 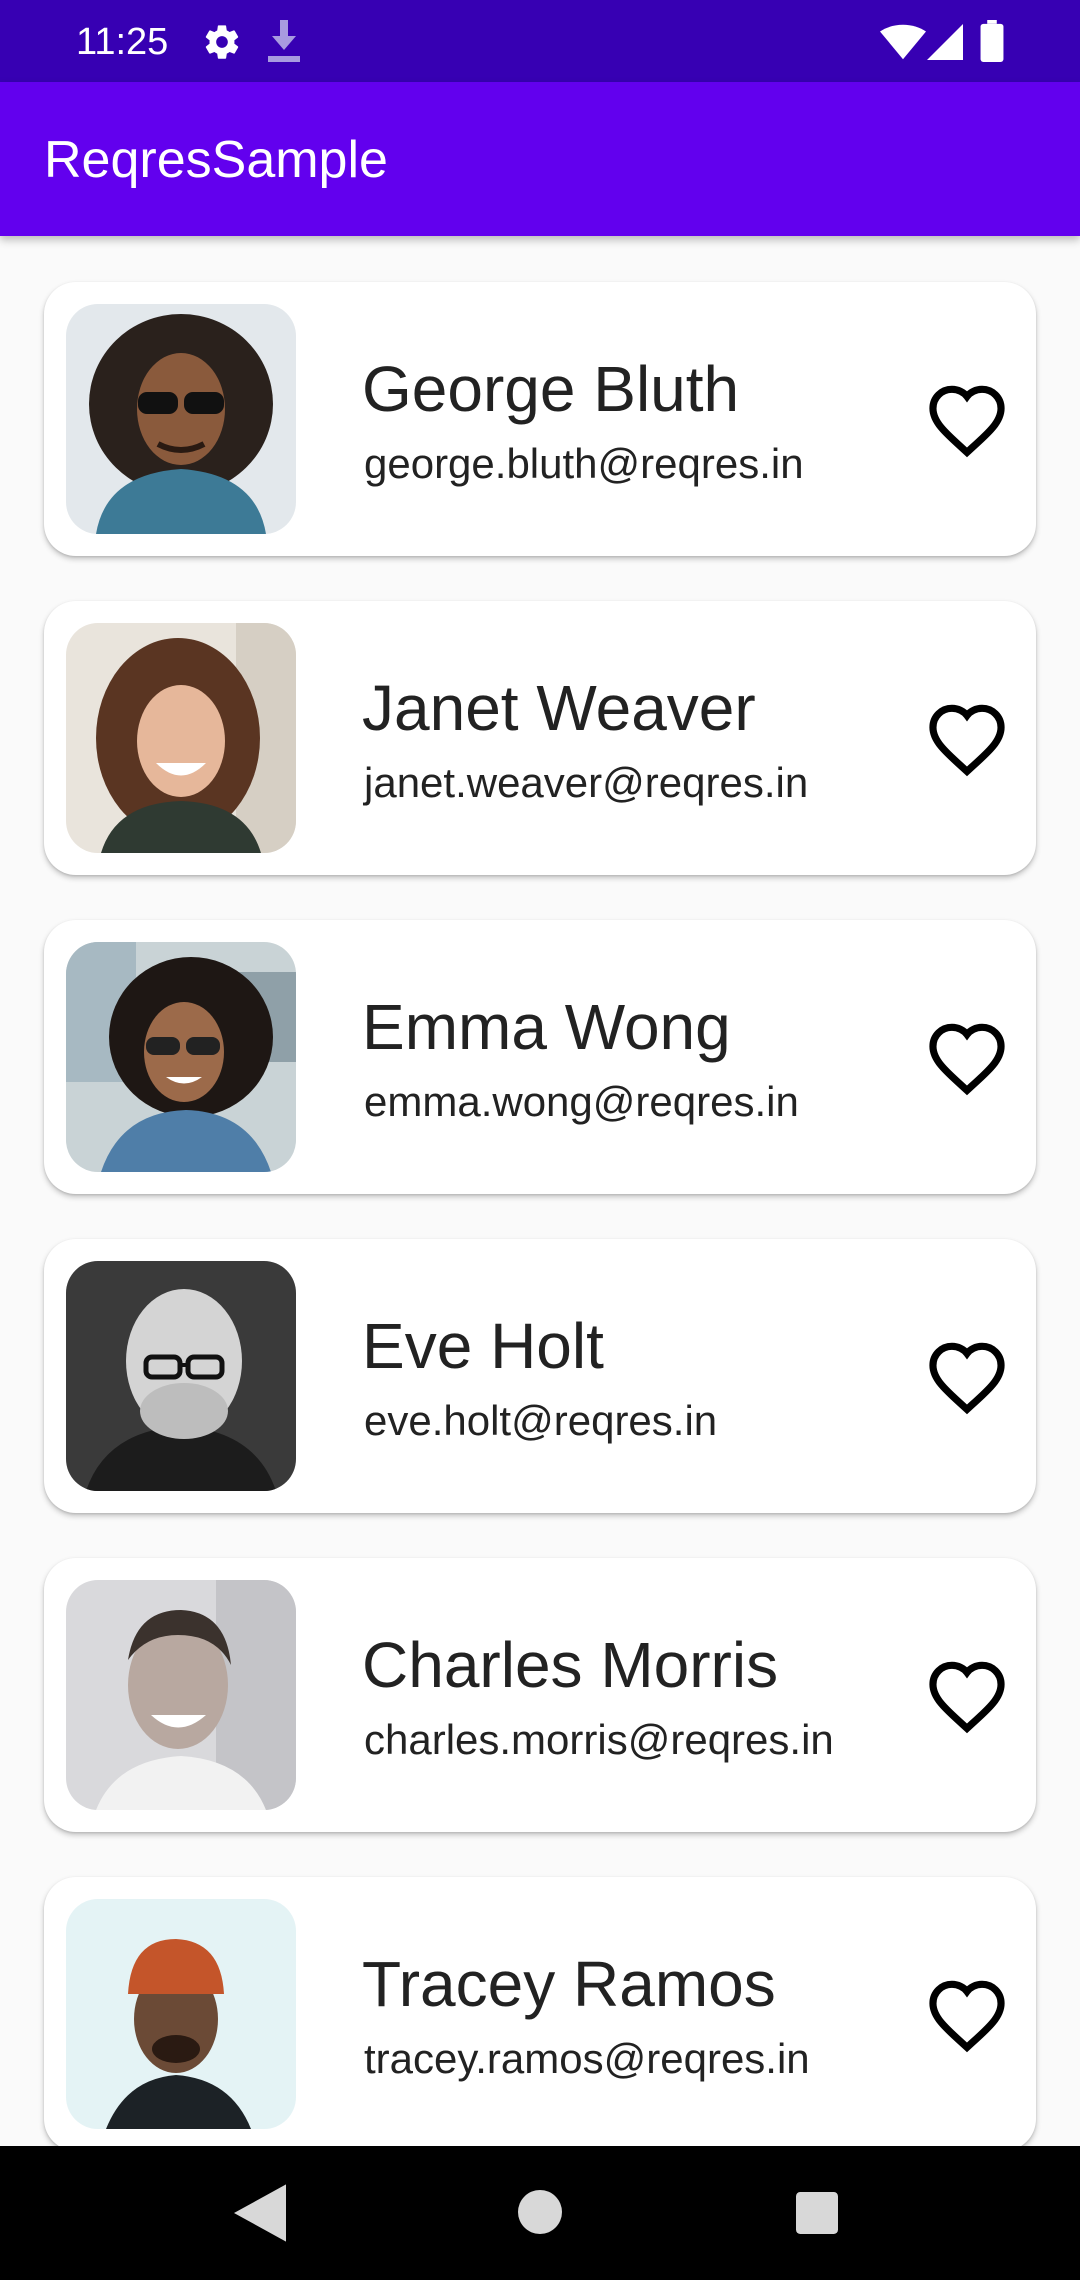 What do you see at coordinates (569, 1984) in the screenshot?
I see `user-name: Tracey Ramos` at bounding box center [569, 1984].